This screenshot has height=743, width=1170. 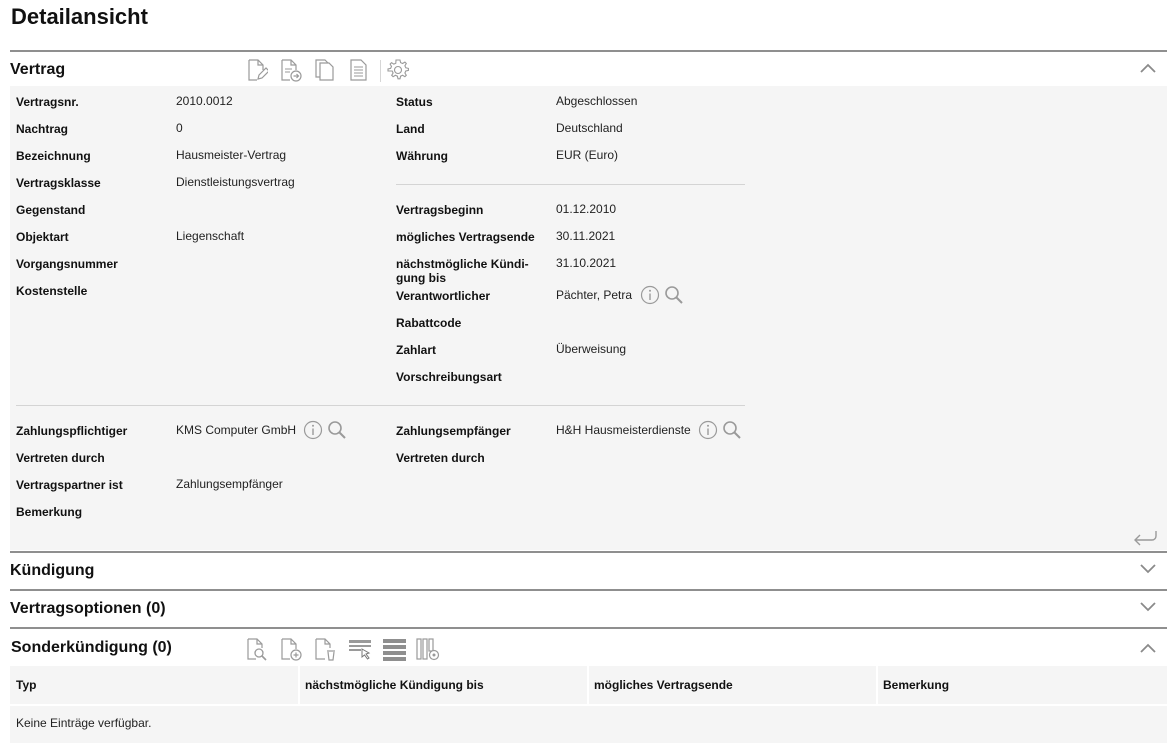 I want to click on field-value: Abgeschlossen, so click(x=597, y=101).